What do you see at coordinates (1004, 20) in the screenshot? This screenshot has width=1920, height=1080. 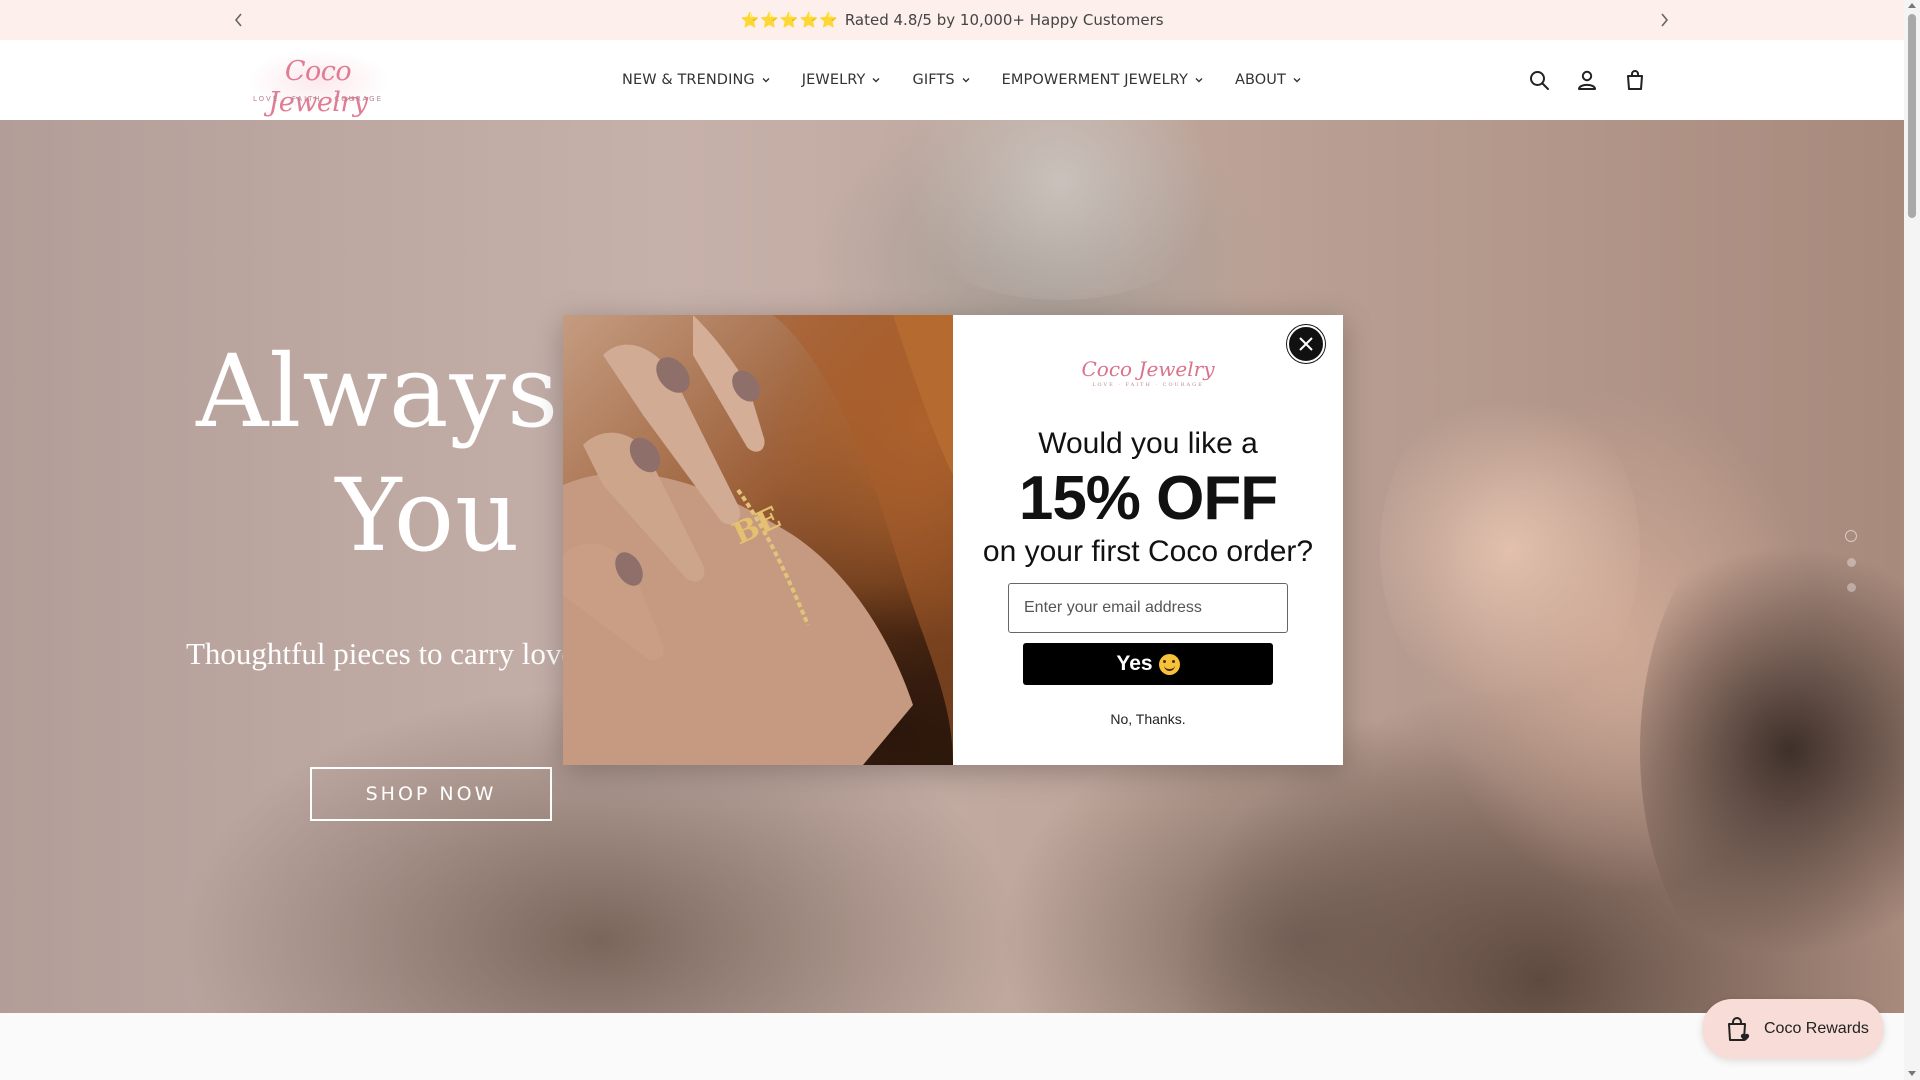 I see `announcement-text: Rated 4.8/5 by 10,000+ Happy Customers` at bounding box center [1004, 20].